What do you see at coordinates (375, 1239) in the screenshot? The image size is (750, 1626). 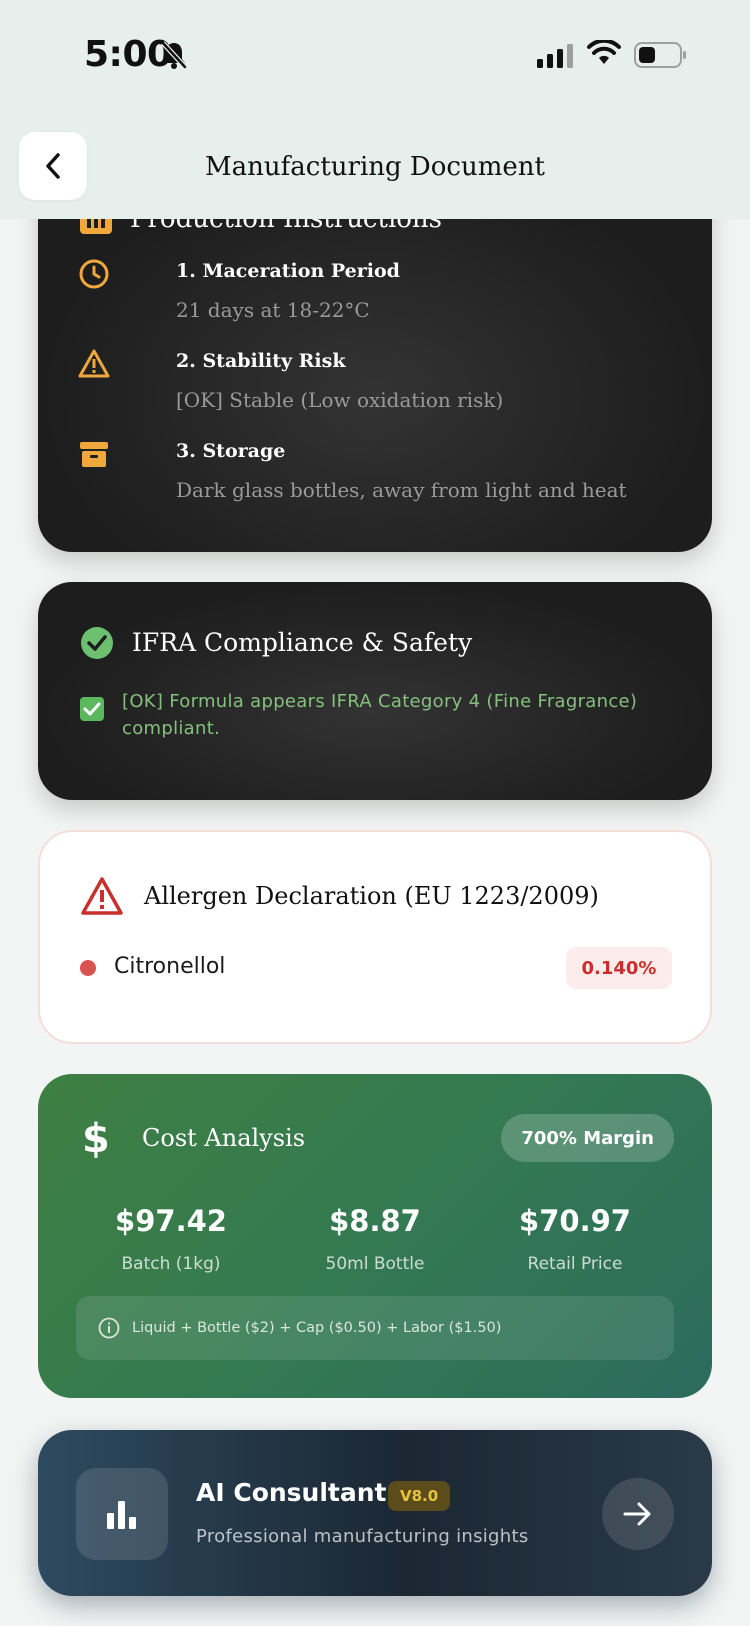 I see `metric-bottle: $8.87 50ml Bottle` at bounding box center [375, 1239].